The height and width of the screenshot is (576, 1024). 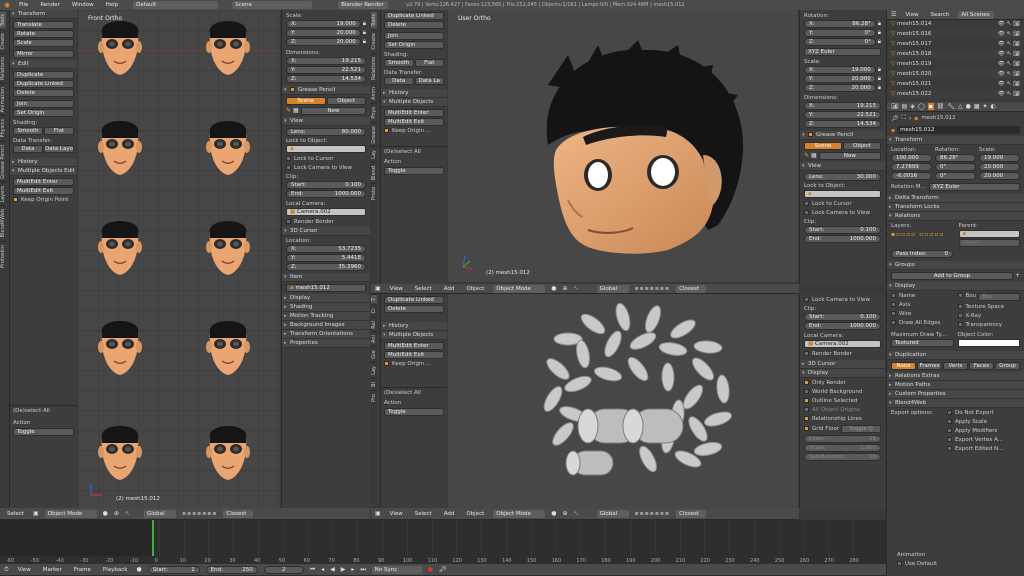 I want to click on custom-properties-panel-title: Custom Properties, so click(x=955, y=394).